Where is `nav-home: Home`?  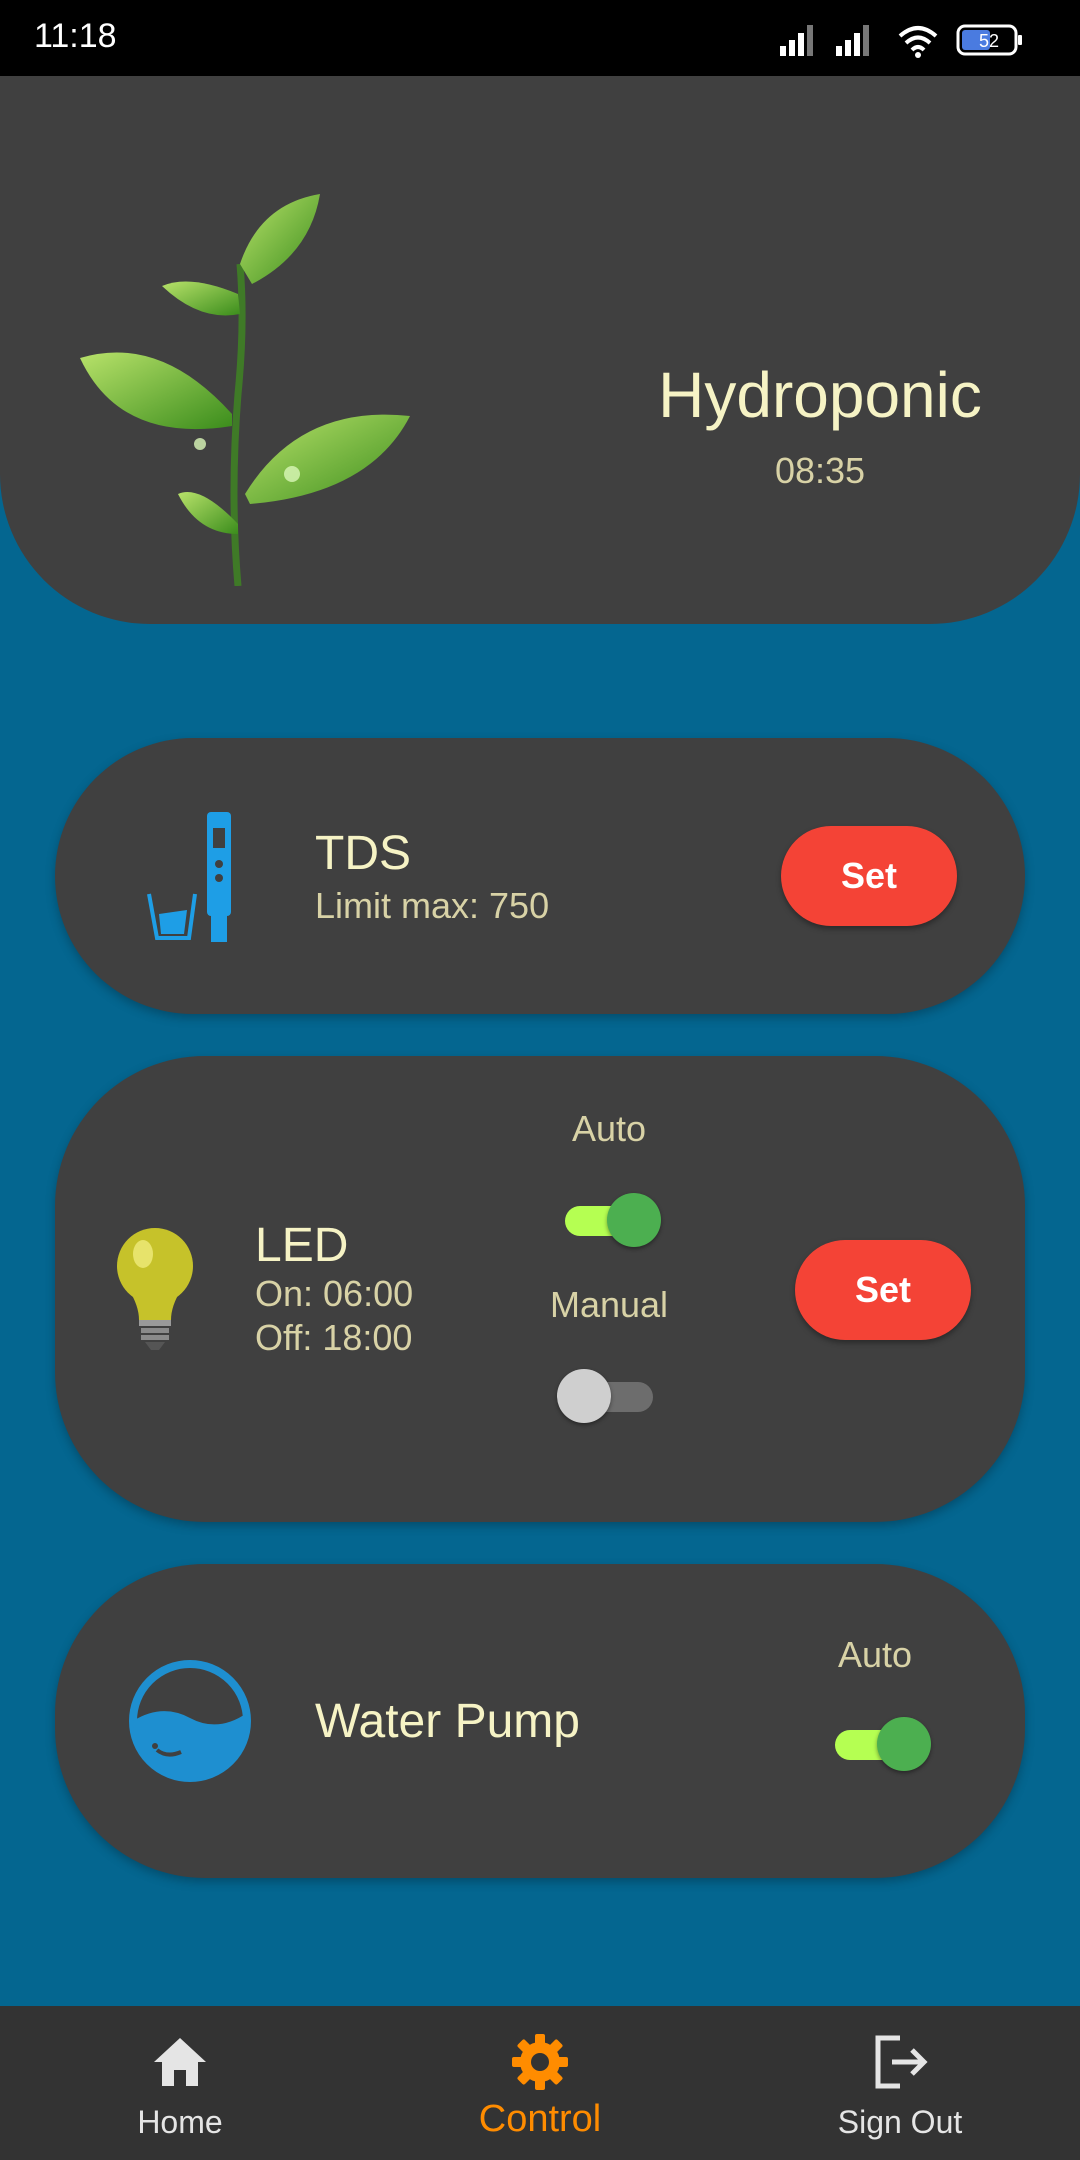 nav-home: Home is located at coordinates (180, 2083).